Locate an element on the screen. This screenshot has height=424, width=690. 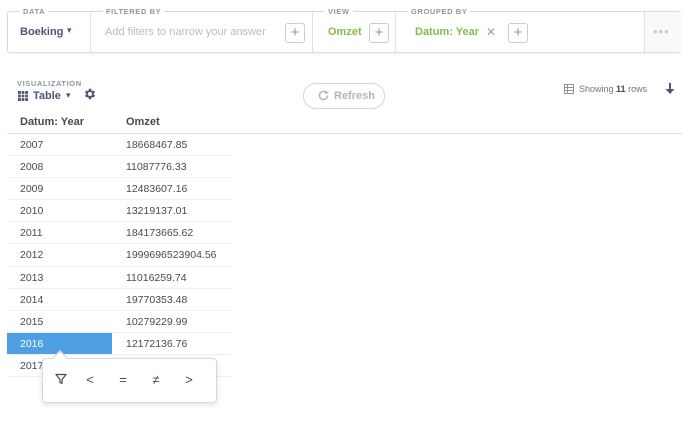
grouped-by-label: GROUPED BY is located at coordinates (439, 11).